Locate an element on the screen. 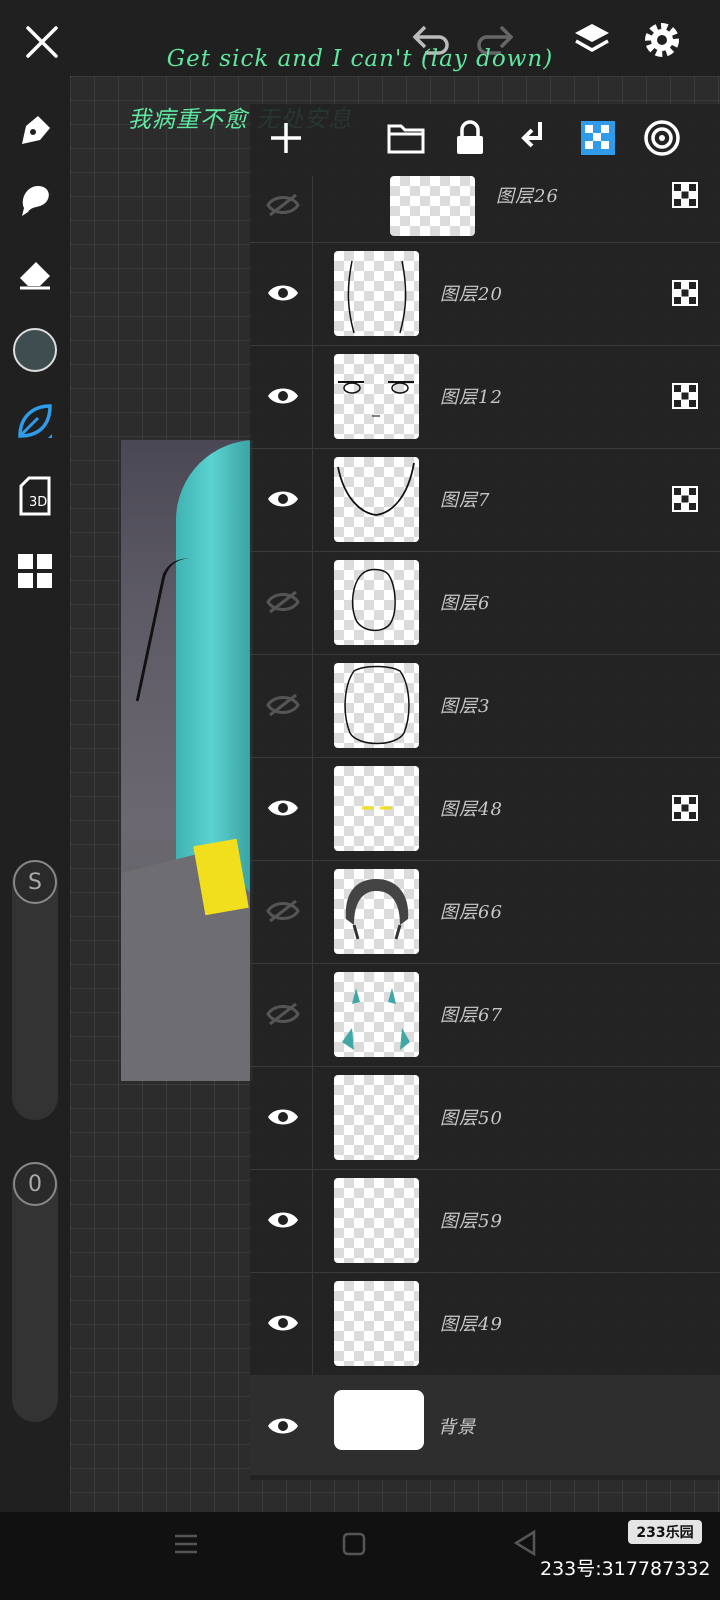 The image size is (720, 1600). layer-row: 图层20 is located at coordinates (485, 294).